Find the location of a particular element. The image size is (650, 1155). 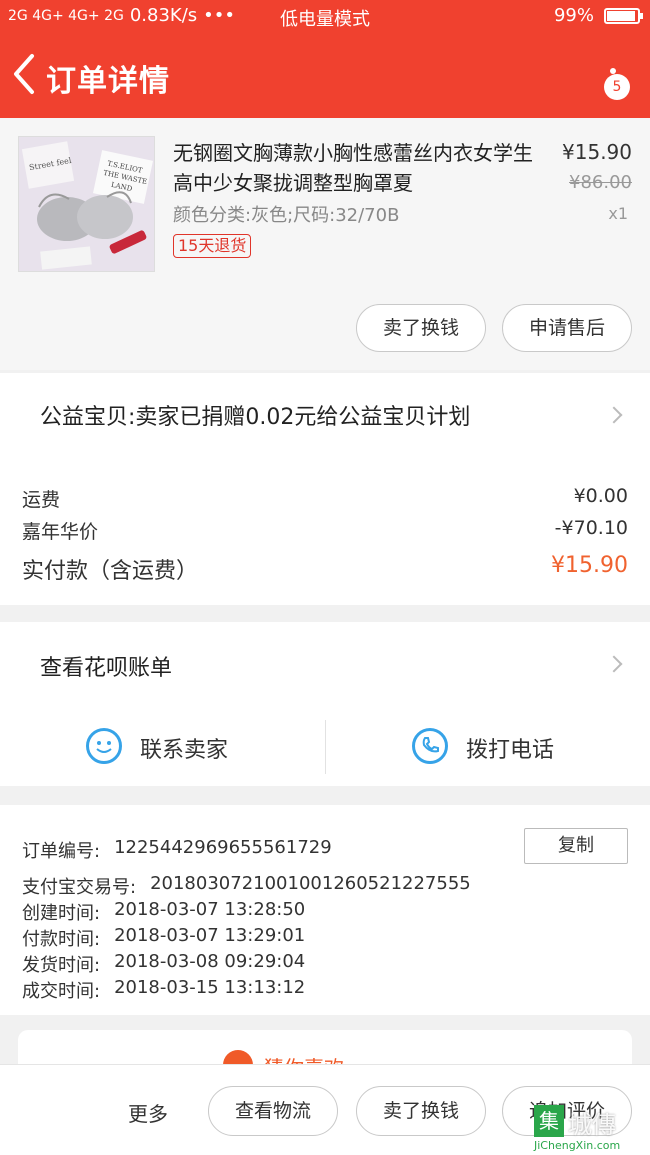

discount-label: 嘉年华价 is located at coordinates (60, 532).